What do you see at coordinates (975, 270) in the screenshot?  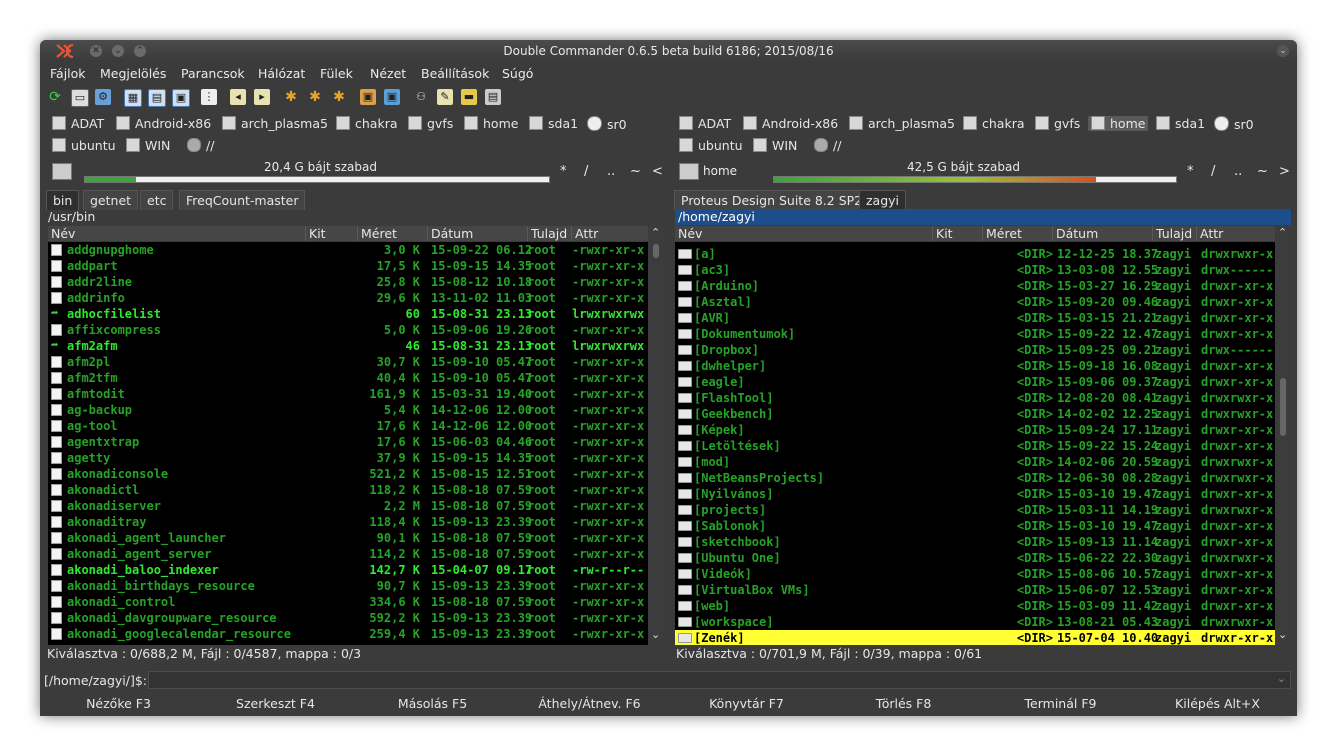 I see `folder-row: [ac3] <DIR> 13-03-08 12.55 zagyi drwx------` at bounding box center [975, 270].